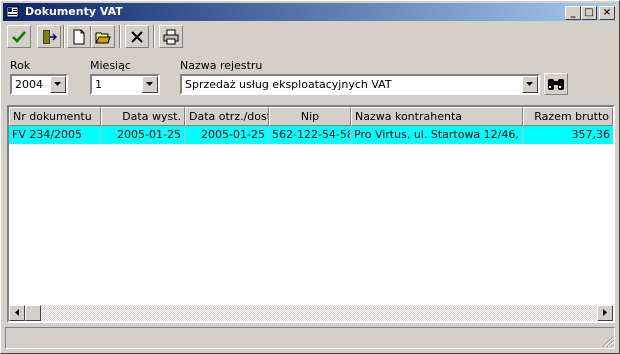  I want to click on maximize-icon: □, so click(589, 12).